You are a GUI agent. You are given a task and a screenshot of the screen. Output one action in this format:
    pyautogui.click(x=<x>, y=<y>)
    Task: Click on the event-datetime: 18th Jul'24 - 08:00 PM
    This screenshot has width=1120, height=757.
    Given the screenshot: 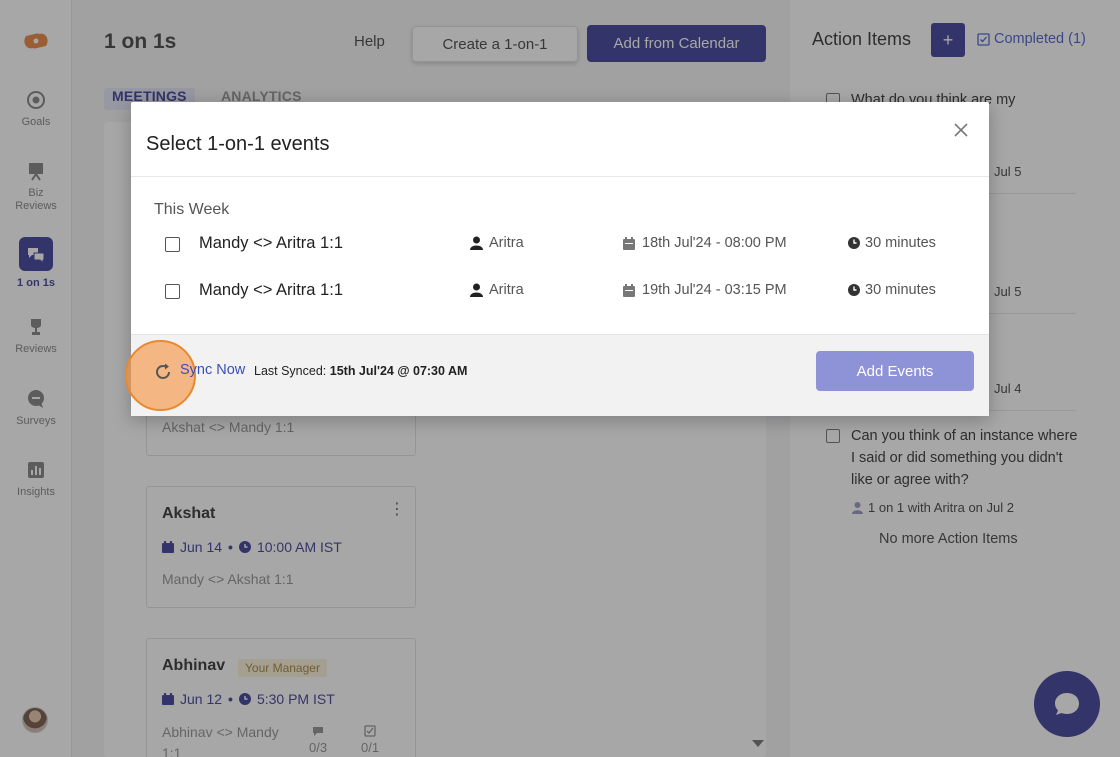 What is the action you would take?
    pyautogui.click(x=705, y=243)
    